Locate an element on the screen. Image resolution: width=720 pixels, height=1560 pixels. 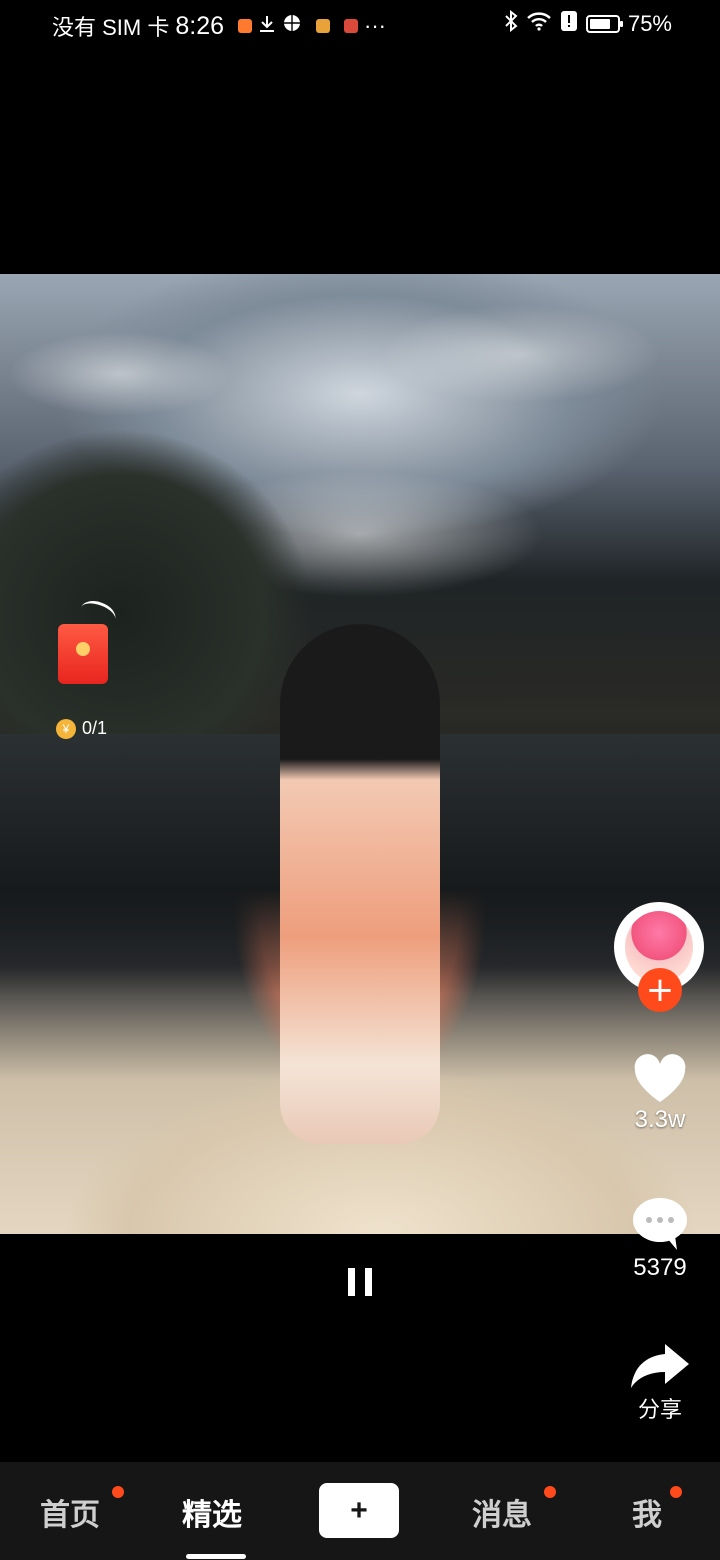
heart-icon is located at coordinates (660, 1079).